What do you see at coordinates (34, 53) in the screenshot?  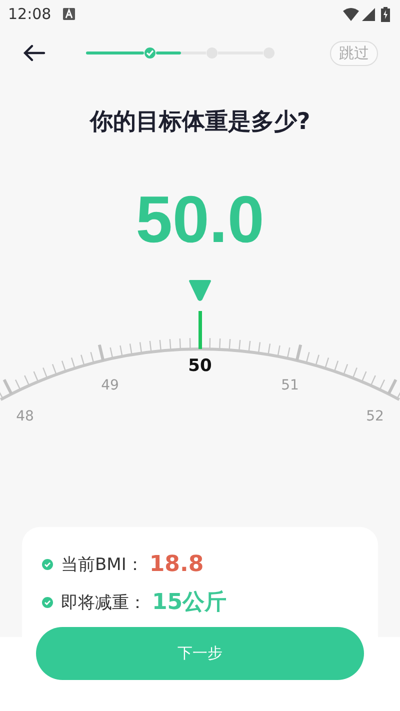 I see `back-arrow-icon` at bounding box center [34, 53].